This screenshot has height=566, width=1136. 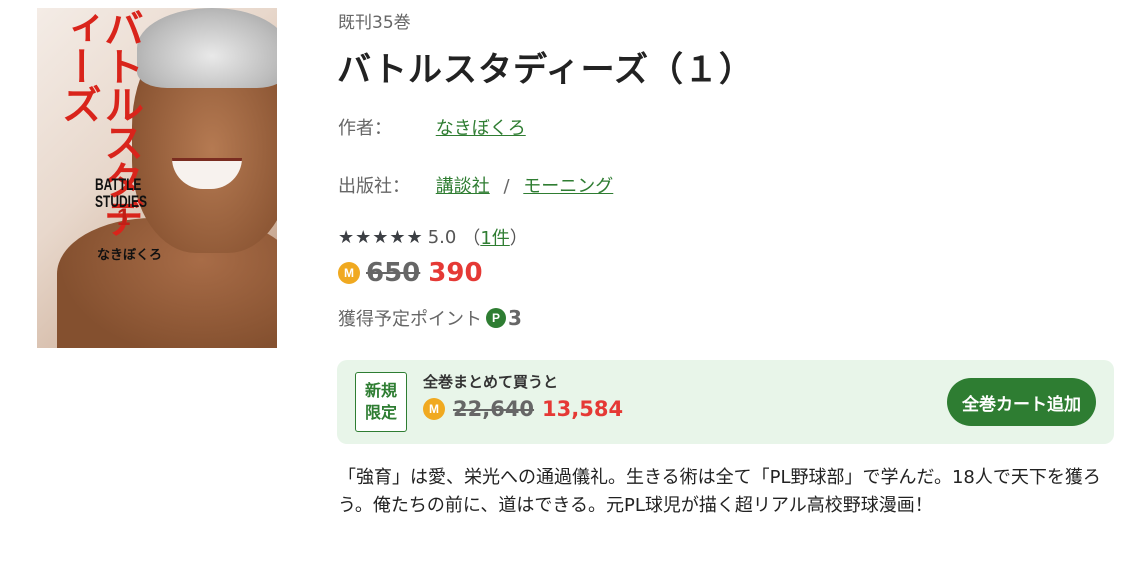 I want to click on bundle-original-price: 22,640, so click(x=494, y=409).